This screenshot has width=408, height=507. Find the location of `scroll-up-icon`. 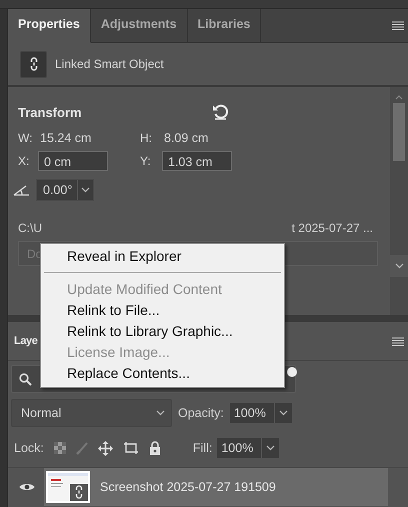

scroll-up-icon is located at coordinates (399, 97).